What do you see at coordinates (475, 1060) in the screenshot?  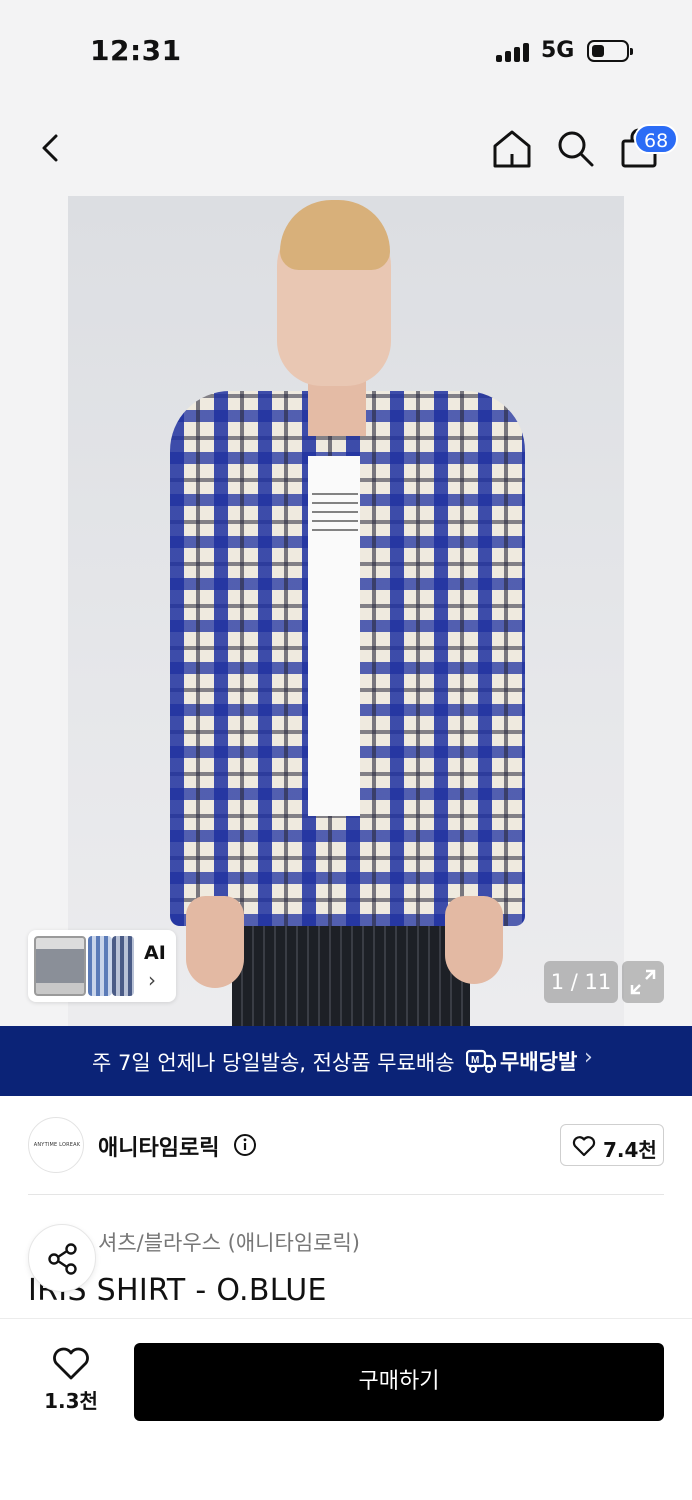 I see `svg-text: M` at bounding box center [475, 1060].